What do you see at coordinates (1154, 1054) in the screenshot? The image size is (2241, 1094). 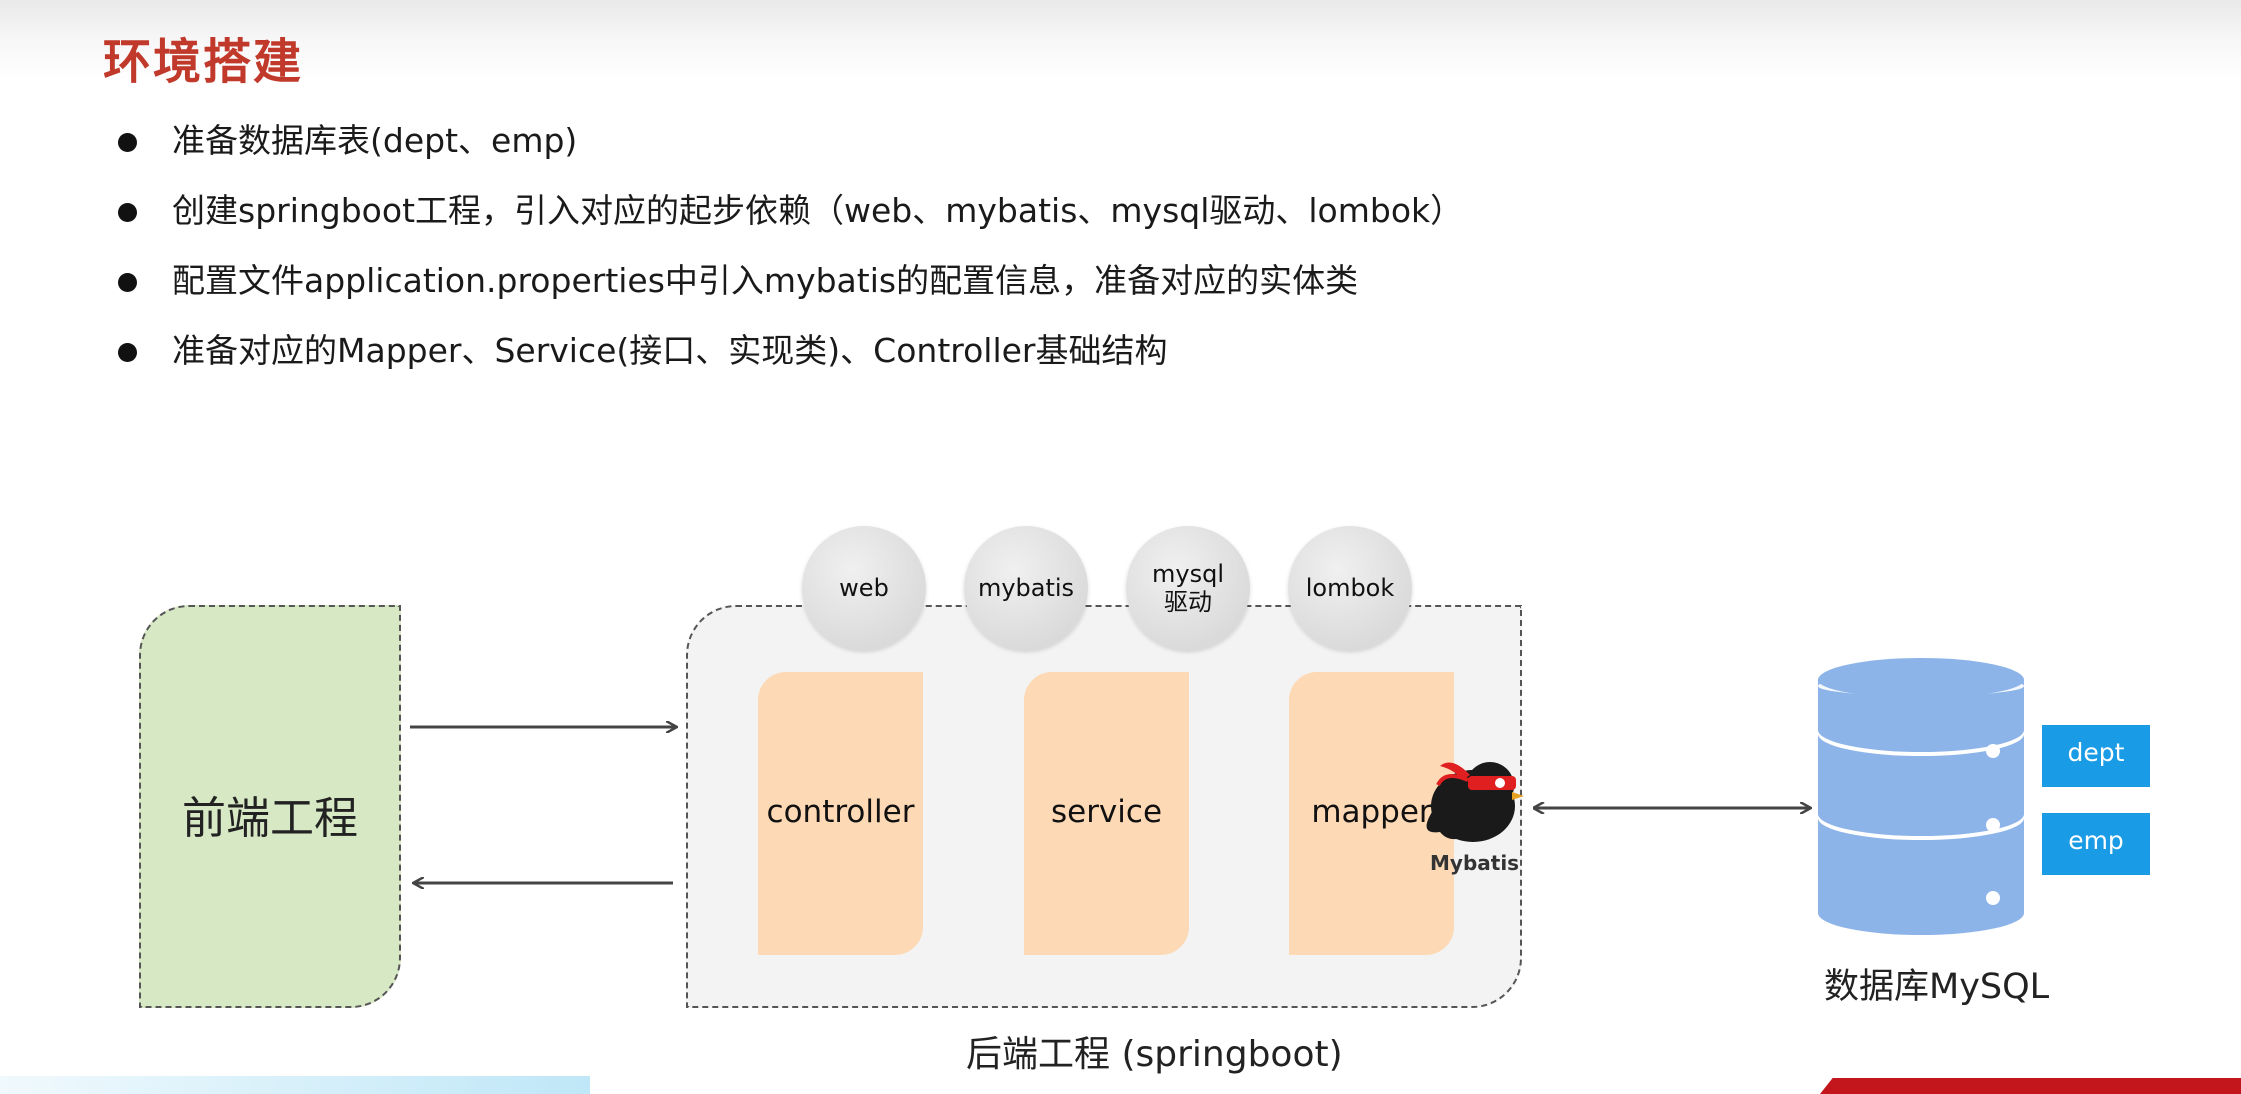 I see `backend-label: 后端工程 (springboot)` at bounding box center [1154, 1054].